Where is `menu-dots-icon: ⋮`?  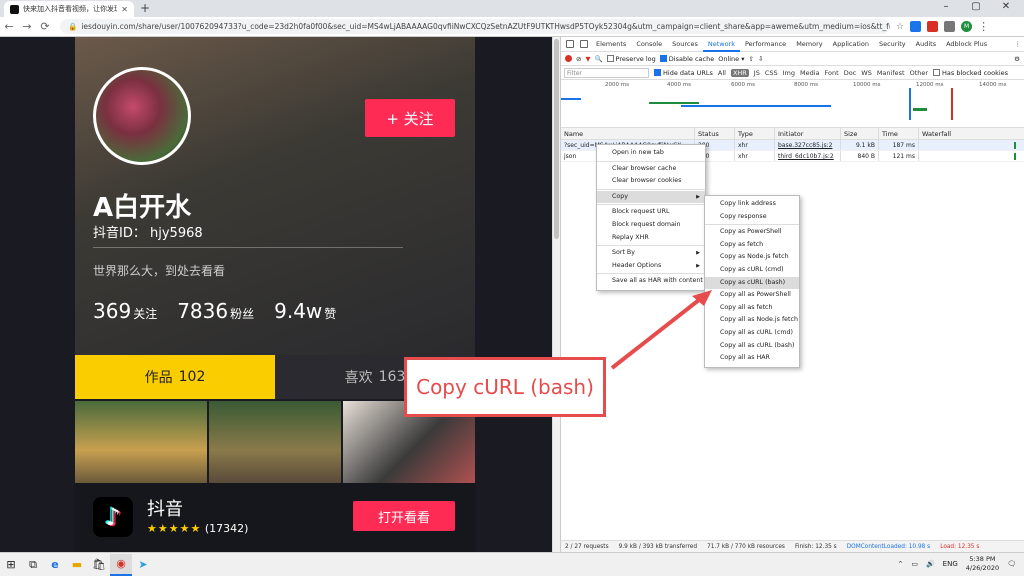 menu-dots-icon: ⋮ is located at coordinates (983, 26).